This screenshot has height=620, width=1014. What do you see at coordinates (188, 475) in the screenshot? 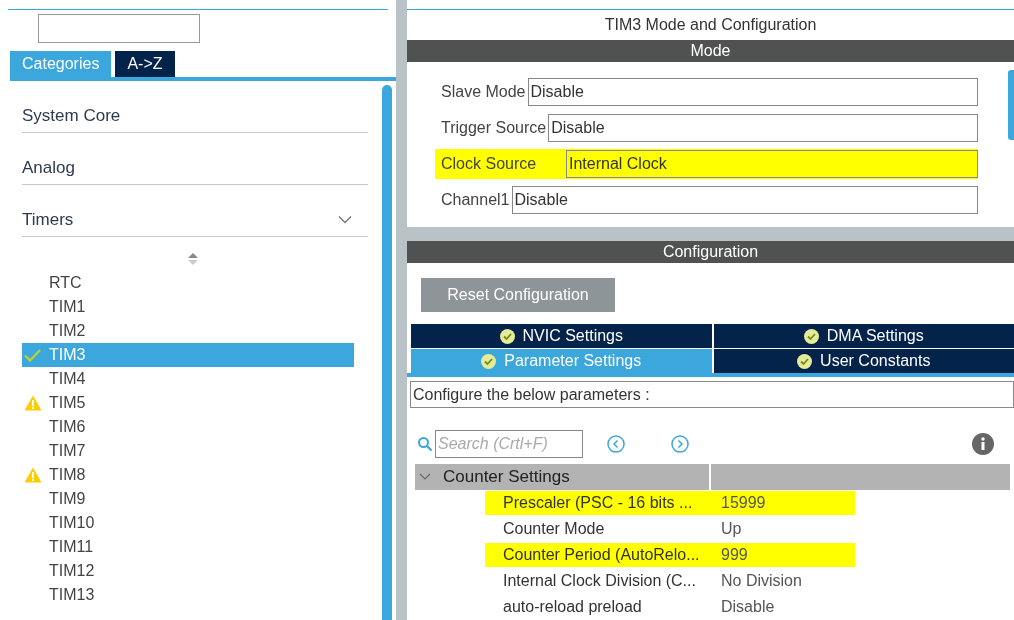
I see `timer-item: TIM8` at bounding box center [188, 475].